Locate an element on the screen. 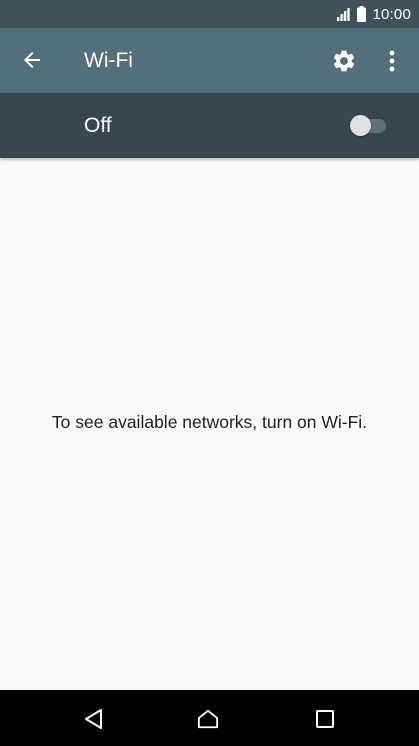  battery-icon is located at coordinates (362, 14).